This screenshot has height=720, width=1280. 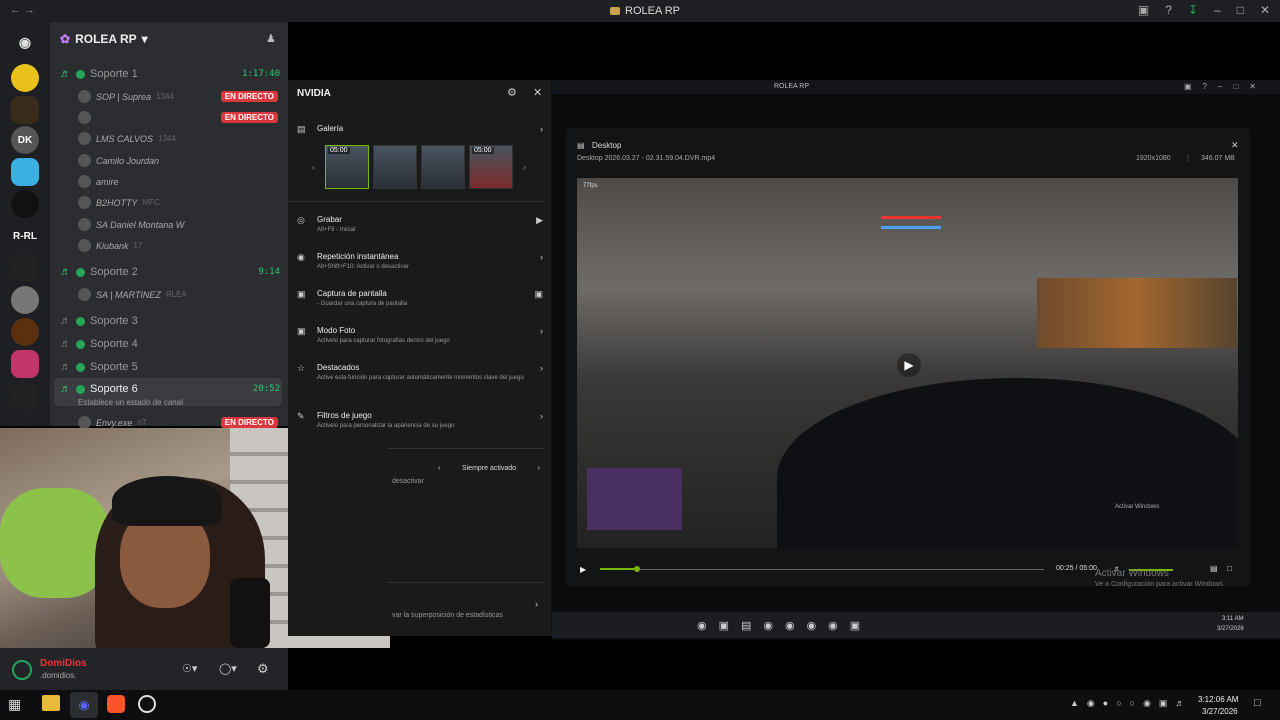 I want to click on server-icon-dk: DK, so click(x=25, y=140).